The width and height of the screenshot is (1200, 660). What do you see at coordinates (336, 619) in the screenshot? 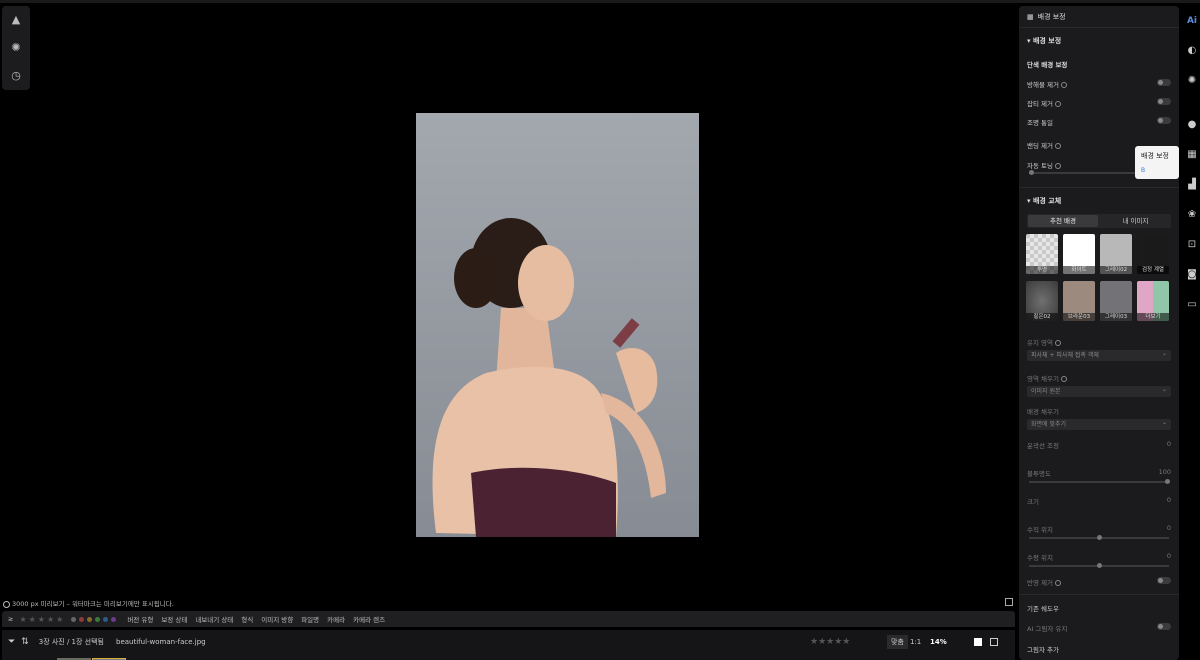
I see `filter-camera: 카메라` at bounding box center [336, 619].